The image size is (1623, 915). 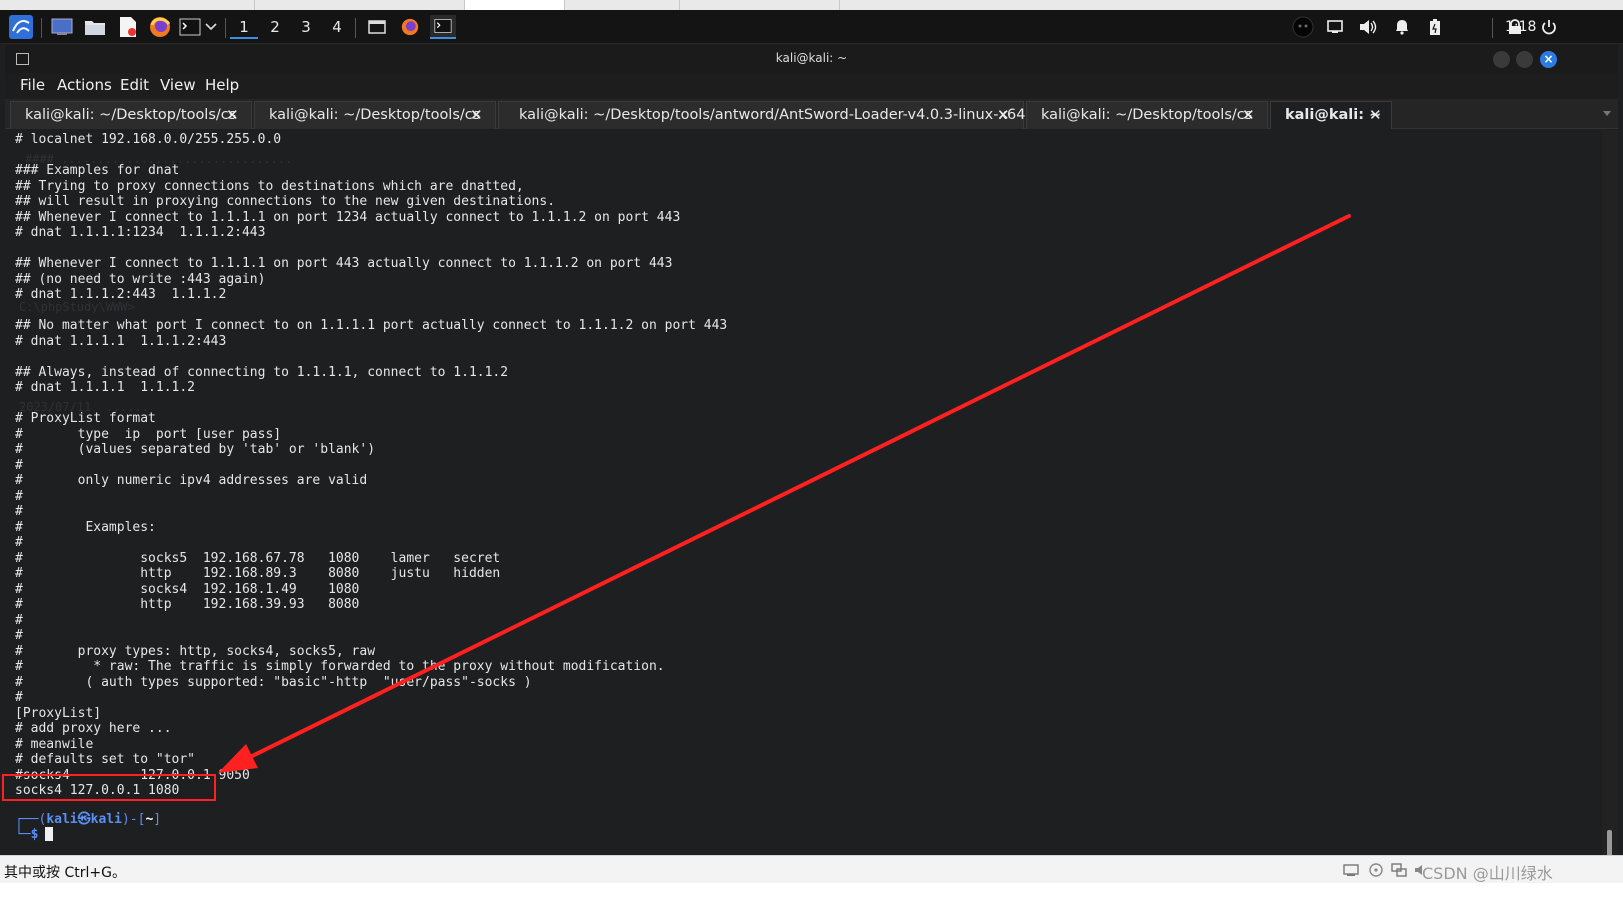 I want to click on status-hint-text: 其中或按 Ctrl+G。, so click(x=65, y=873).